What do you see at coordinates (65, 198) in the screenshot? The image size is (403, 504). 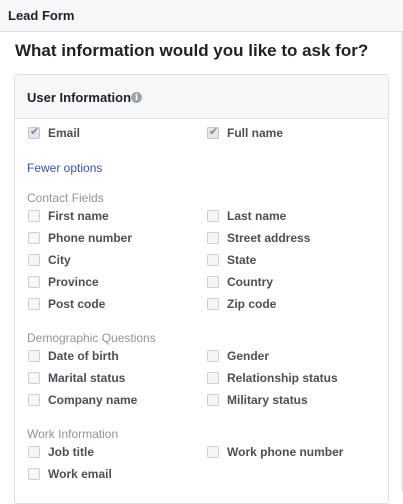 I see `section-heading-contact: Contact Fields` at bounding box center [65, 198].